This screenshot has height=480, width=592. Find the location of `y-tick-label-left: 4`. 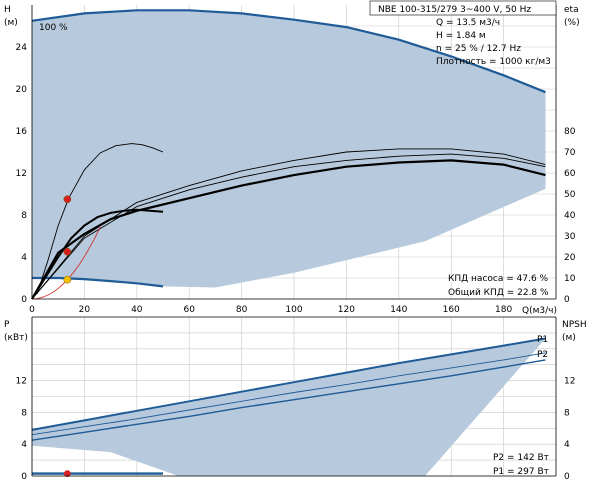

y-tick-label-left: 4 is located at coordinates (24, 258).